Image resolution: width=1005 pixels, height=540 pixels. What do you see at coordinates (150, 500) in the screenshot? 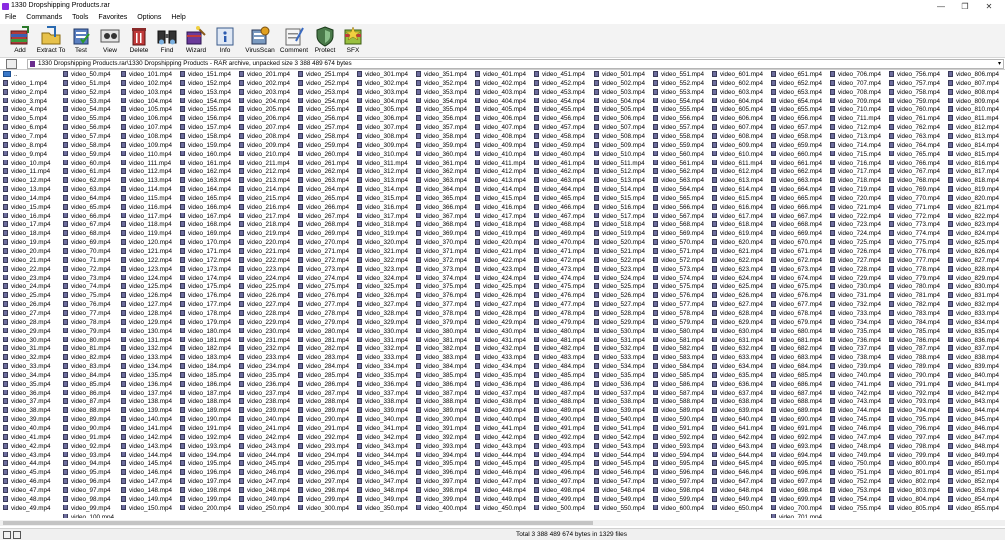
I see `file-item: video_149.mp4` at bounding box center [150, 500].